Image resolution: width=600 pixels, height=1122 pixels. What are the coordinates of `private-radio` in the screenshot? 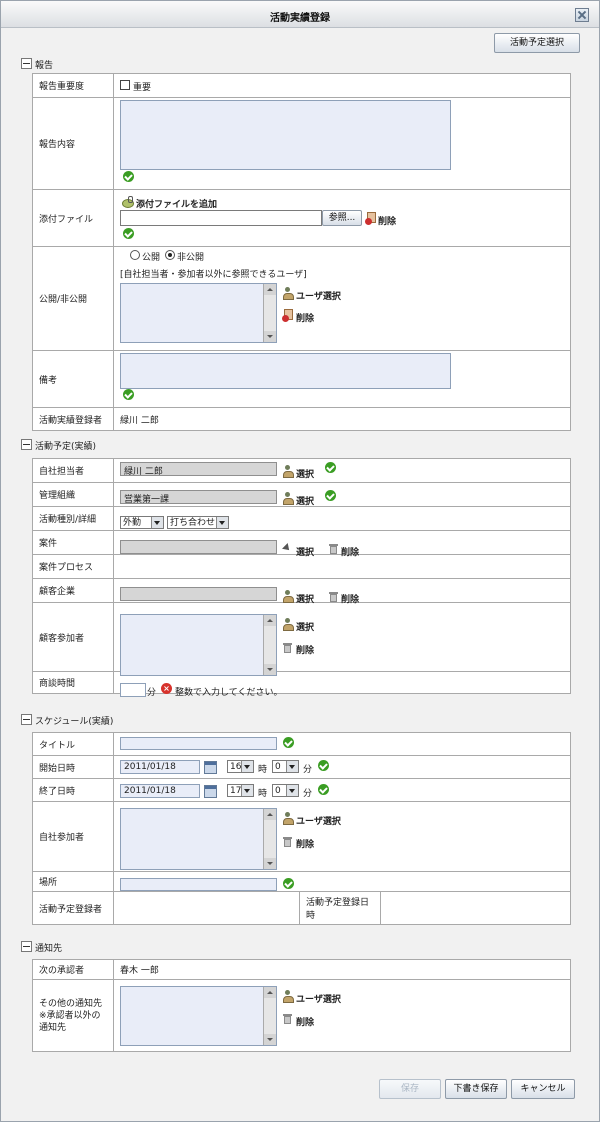 It's located at (170, 255).